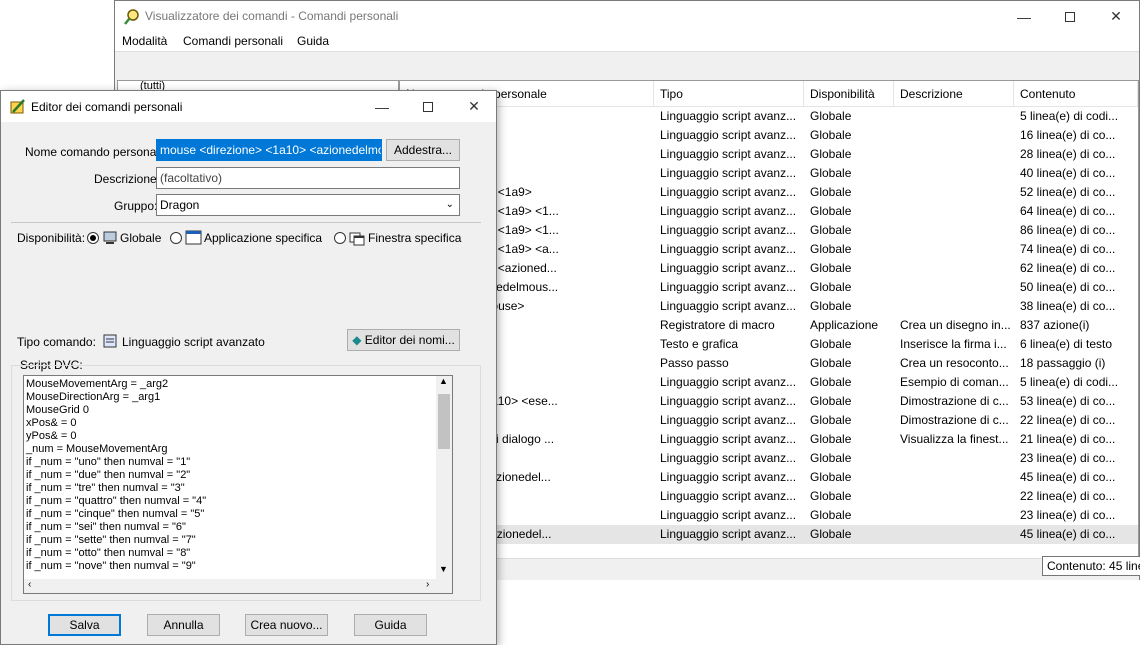  What do you see at coordinates (699, 344) in the screenshot?
I see `cell-type: Testo e grafica` at bounding box center [699, 344].